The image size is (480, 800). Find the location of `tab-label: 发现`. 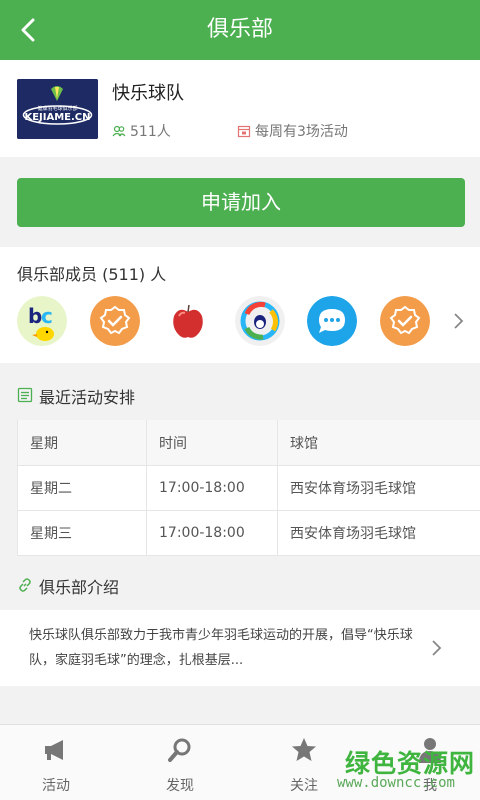

tab-label: 发现 is located at coordinates (180, 786).